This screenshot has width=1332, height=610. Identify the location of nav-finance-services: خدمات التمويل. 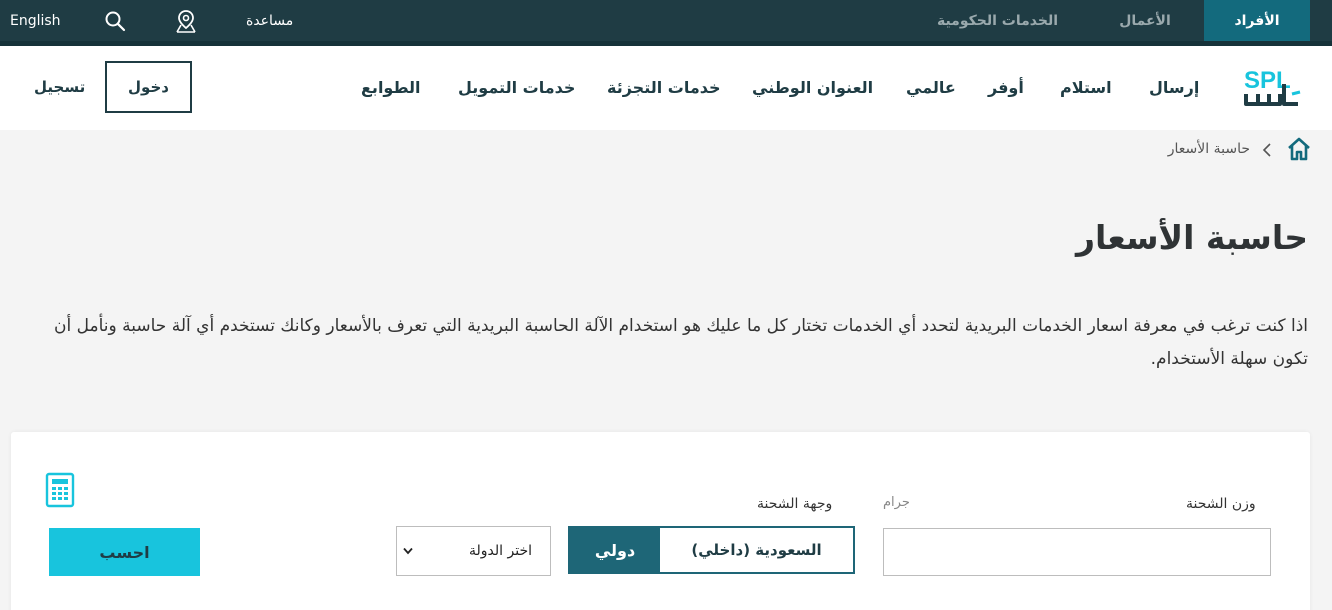
(516, 87).